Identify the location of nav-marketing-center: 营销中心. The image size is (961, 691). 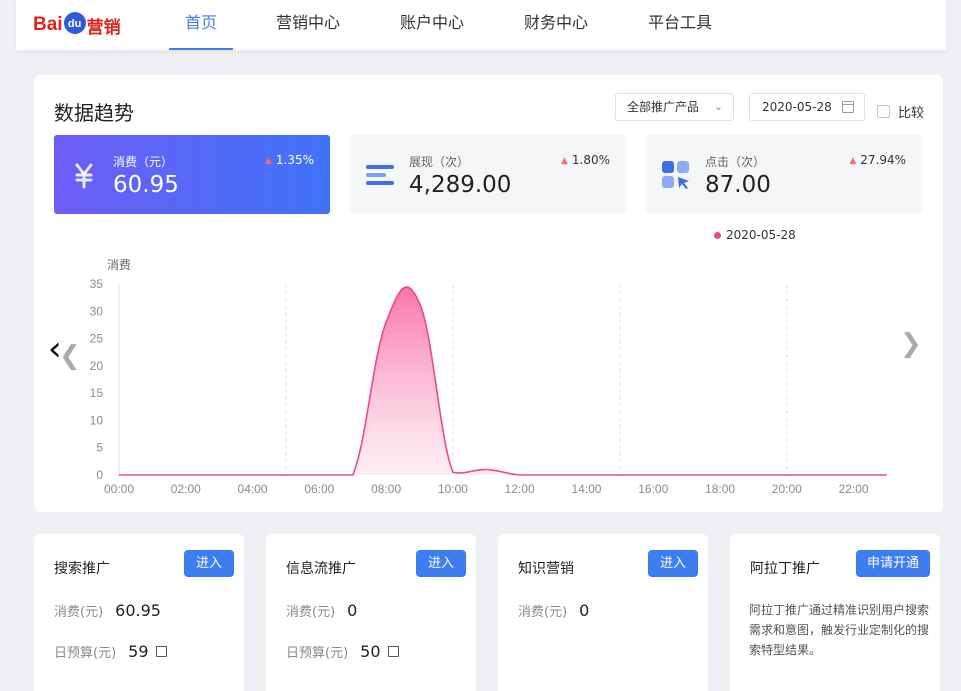
(308, 25).